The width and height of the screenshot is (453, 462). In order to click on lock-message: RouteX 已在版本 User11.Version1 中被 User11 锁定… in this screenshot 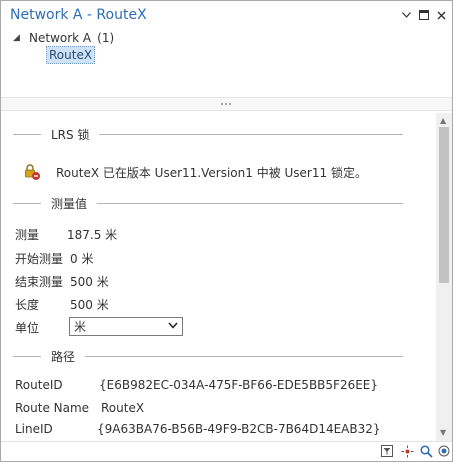, I will do `click(211, 172)`.